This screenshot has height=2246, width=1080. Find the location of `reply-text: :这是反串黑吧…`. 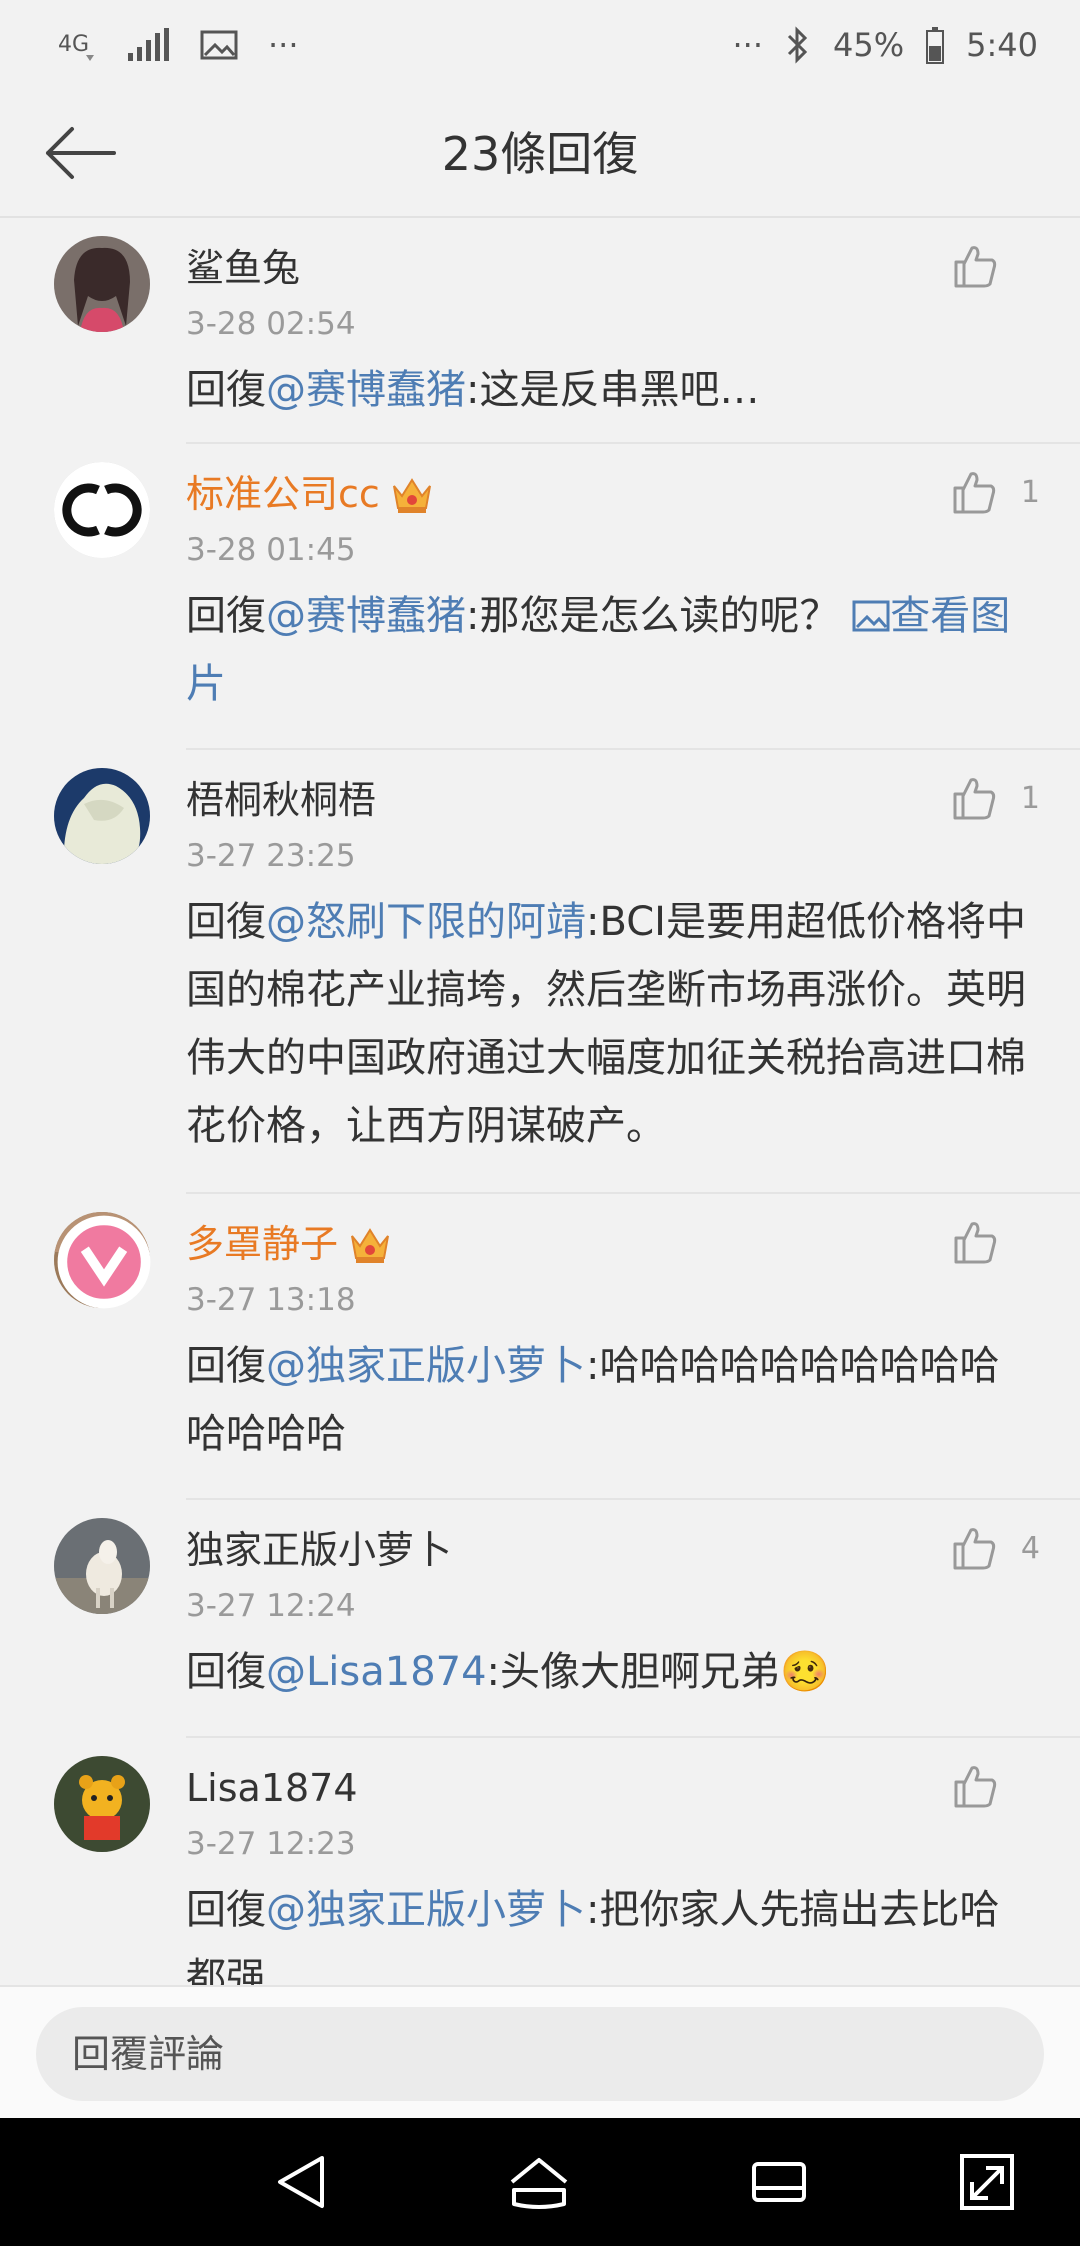

reply-text: :这是反串黑吧… is located at coordinates (613, 390).